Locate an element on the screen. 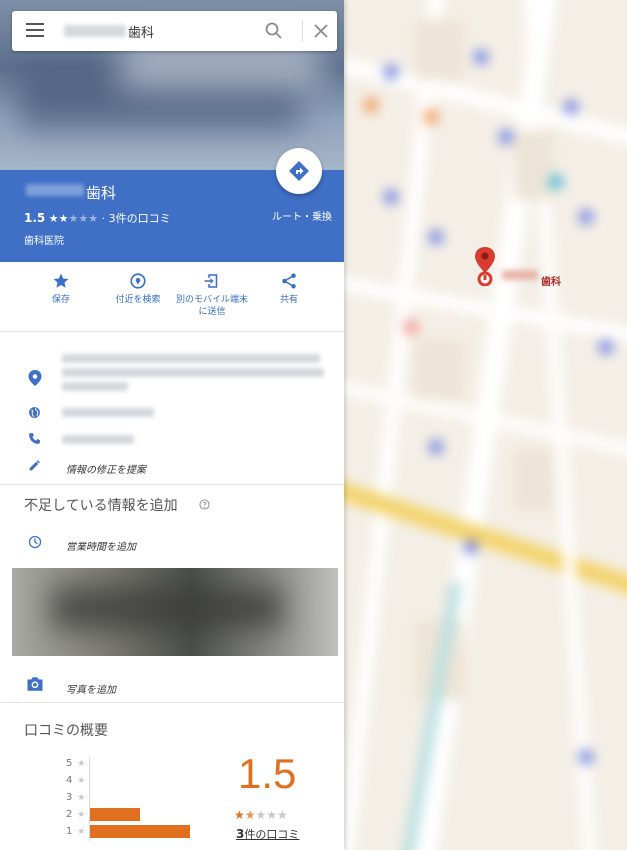  phone-blurred is located at coordinates (98, 439).